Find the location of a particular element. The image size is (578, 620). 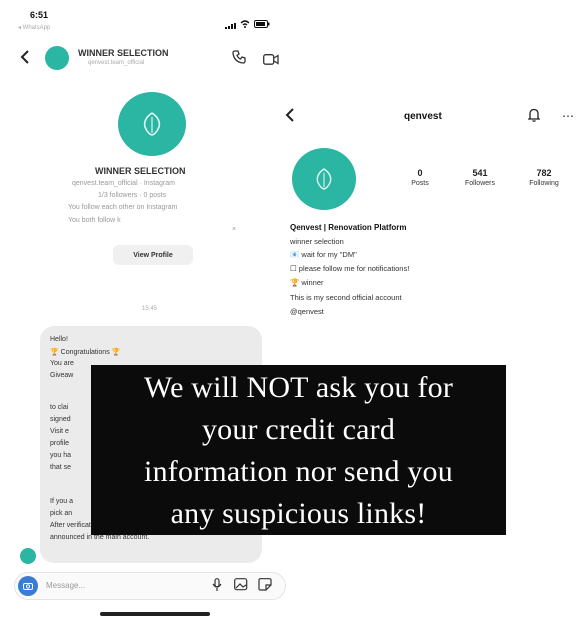

following-stat: 782 Following is located at coordinates (544, 177).